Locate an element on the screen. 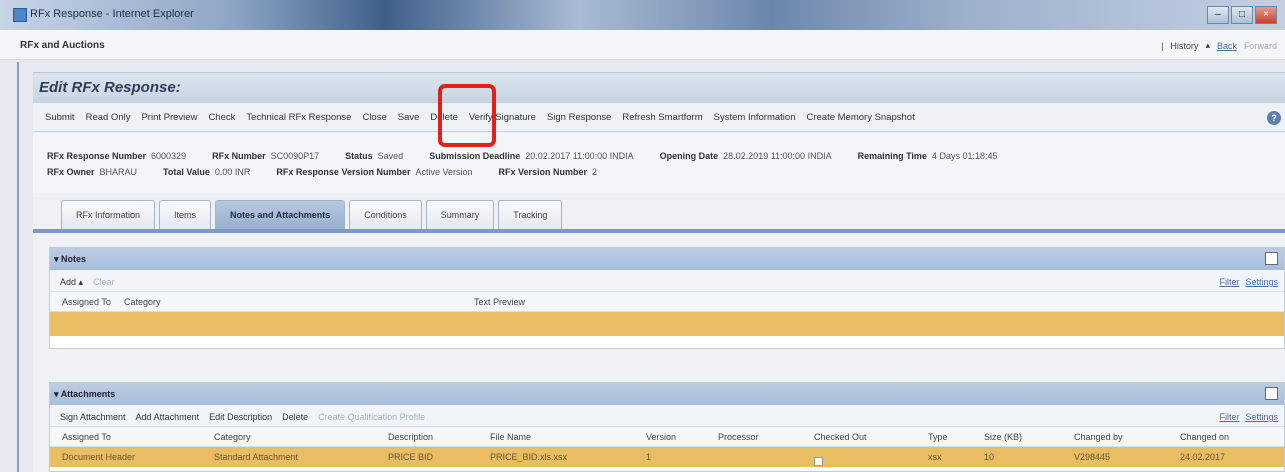  cell-changed-by: V298445 is located at coordinates (1092, 457).